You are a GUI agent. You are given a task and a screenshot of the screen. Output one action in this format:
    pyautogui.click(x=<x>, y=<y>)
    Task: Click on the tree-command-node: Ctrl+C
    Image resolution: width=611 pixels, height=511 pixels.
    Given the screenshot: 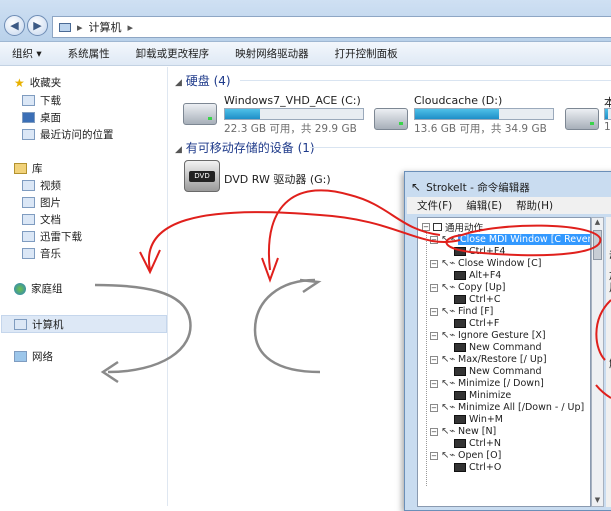 What is the action you would take?
    pyautogui.click(x=477, y=299)
    